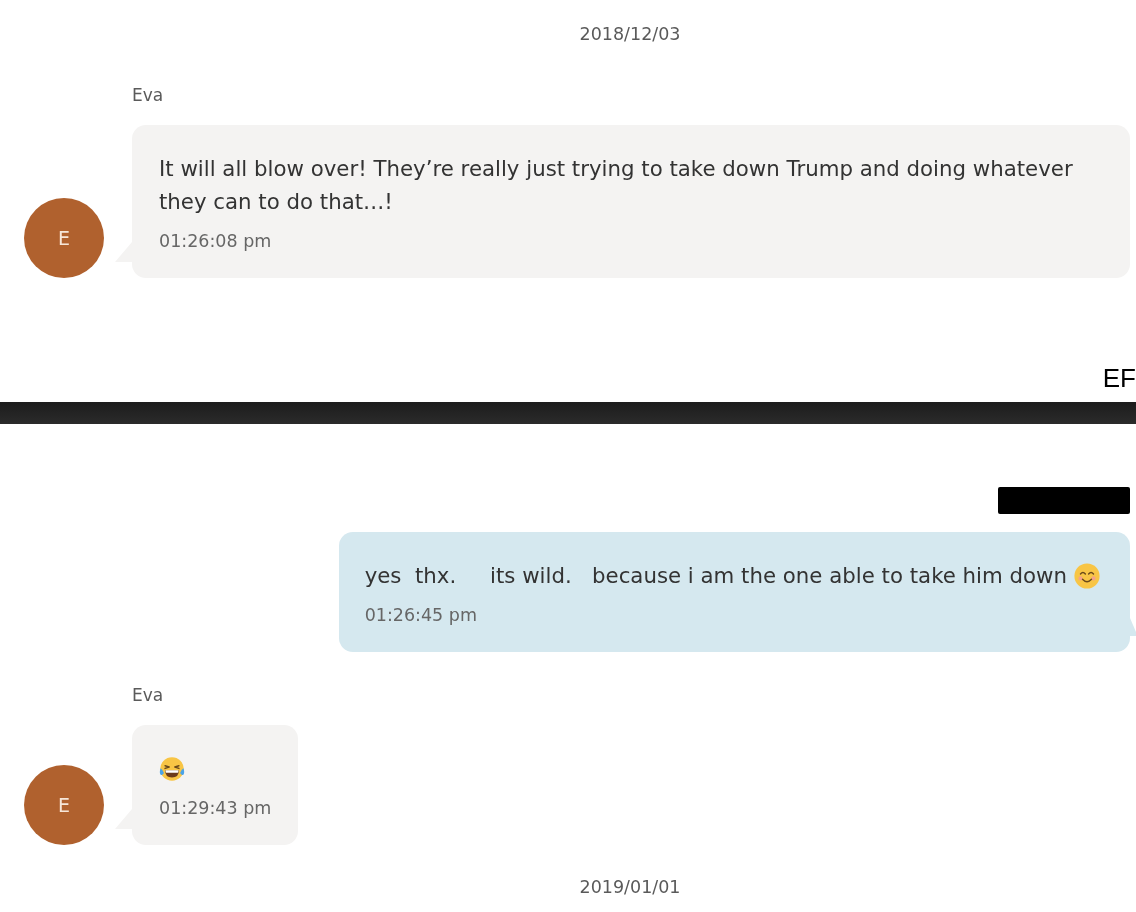  What do you see at coordinates (1119, 378) in the screenshot?
I see `edge-text: EF` at bounding box center [1119, 378].